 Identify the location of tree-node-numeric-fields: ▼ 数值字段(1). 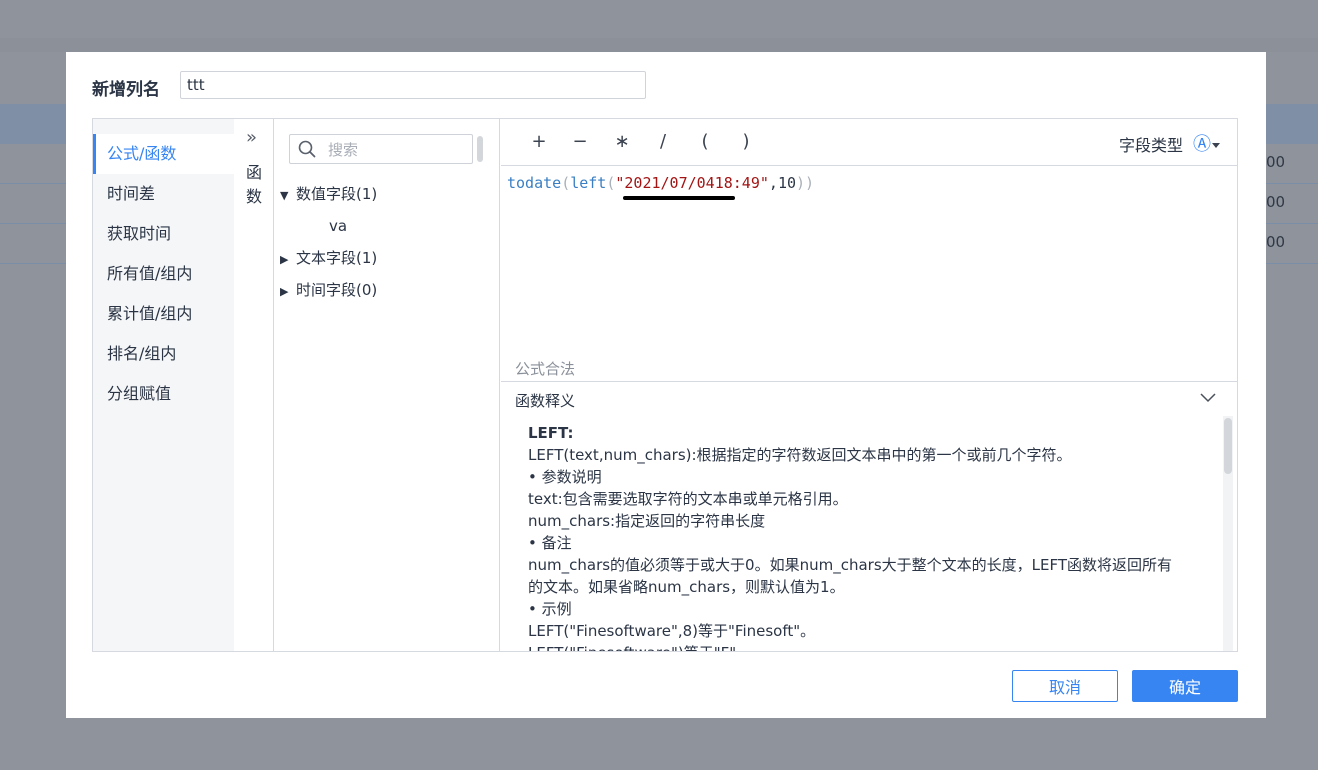
(328, 194).